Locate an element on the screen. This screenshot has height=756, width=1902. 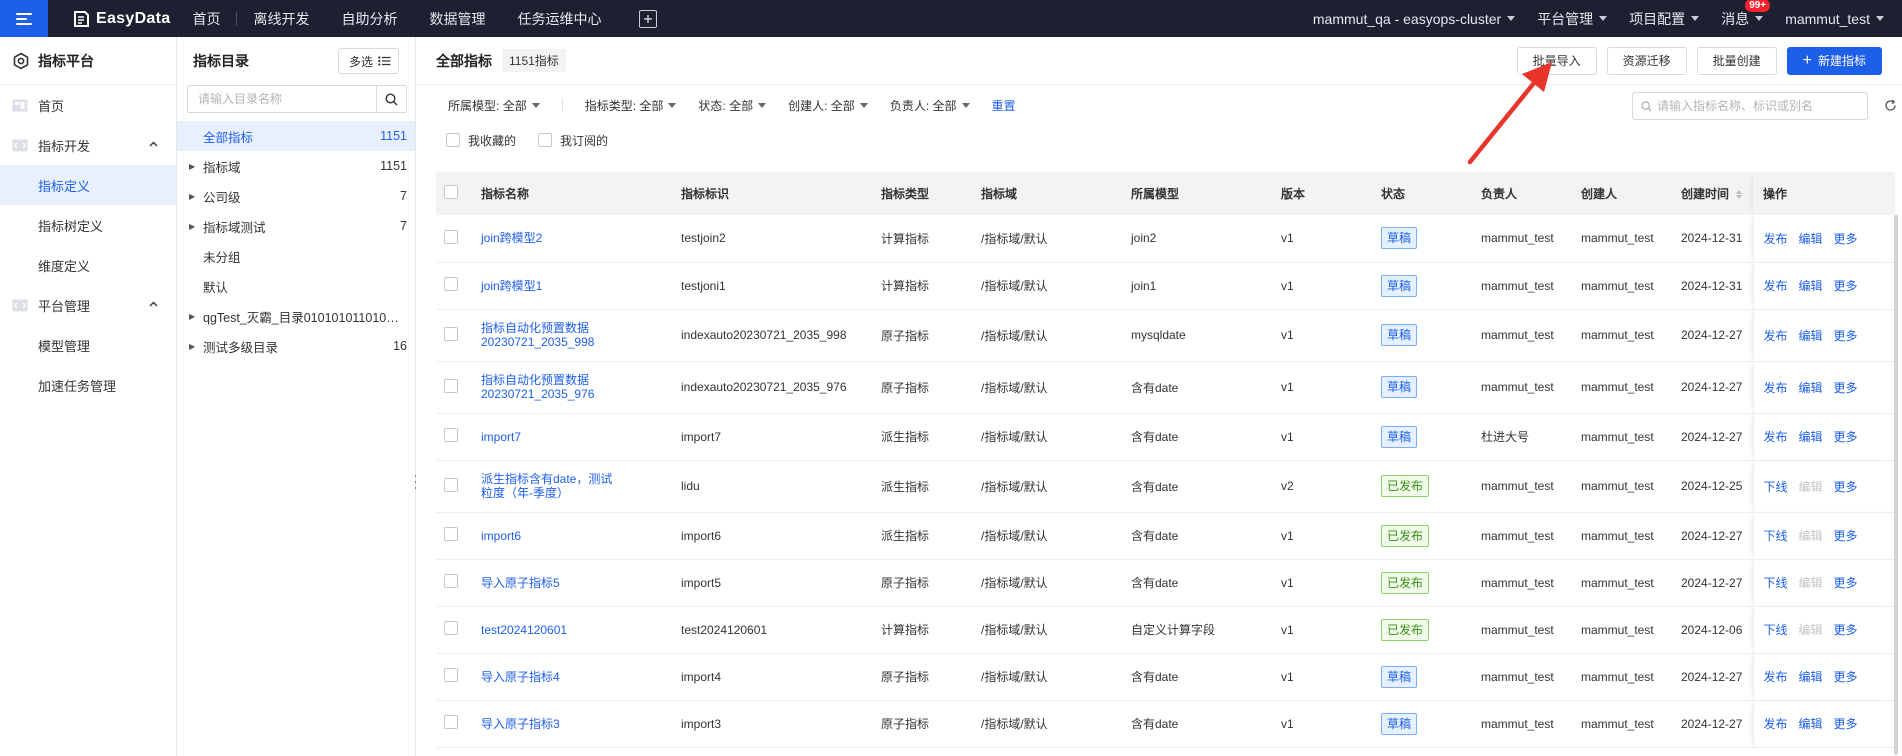
sidebar-item-home: 首页 is located at coordinates (88, 105).